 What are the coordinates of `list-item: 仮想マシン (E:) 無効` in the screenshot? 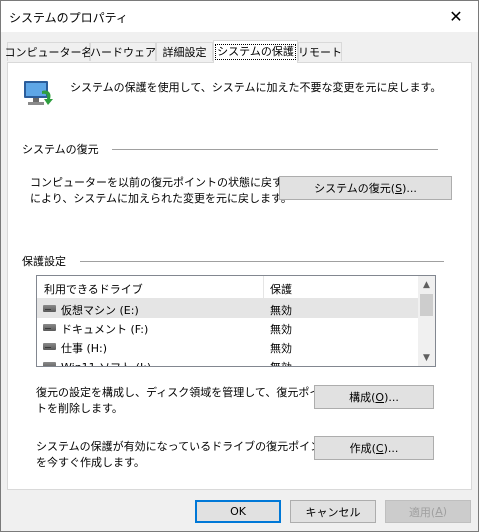 It's located at (228, 308).